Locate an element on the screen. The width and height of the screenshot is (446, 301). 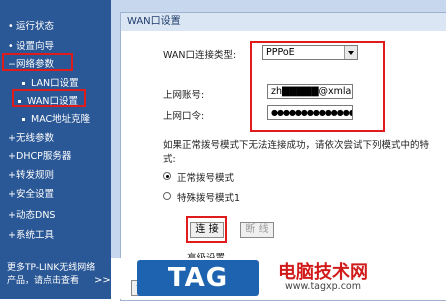
sidebar-item-dhcp: +DHCP服务器 is located at coordinates (39, 155).